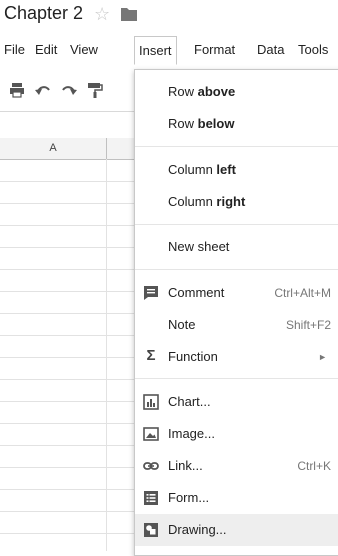  Describe the element at coordinates (207, 201) in the screenshot. I see `column-right-label: Column right` at that location.